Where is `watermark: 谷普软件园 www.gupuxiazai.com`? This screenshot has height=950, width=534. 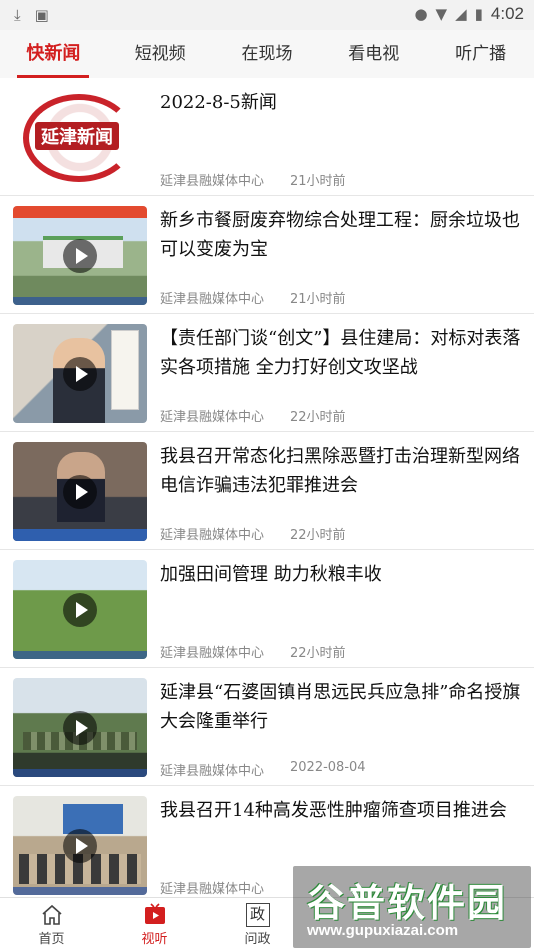
watermark: 谷普软件园 www.gupuxiazai.com is located at coordinates (412, 907).